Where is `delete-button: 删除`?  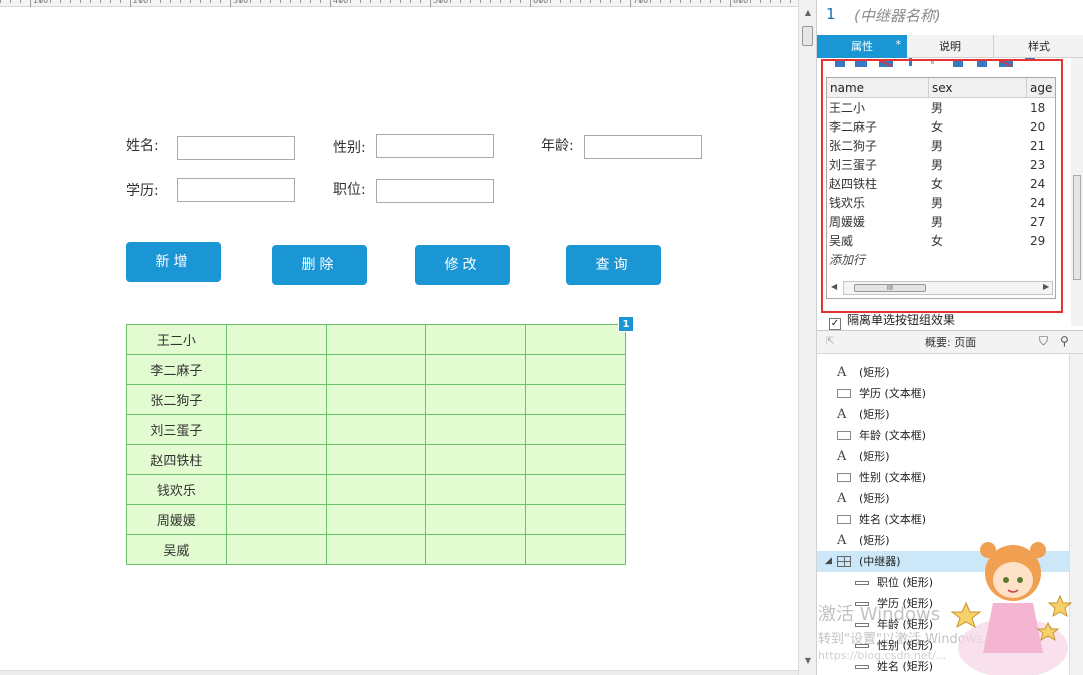 delete-button: 删除 is located at coordinates (319, 265).